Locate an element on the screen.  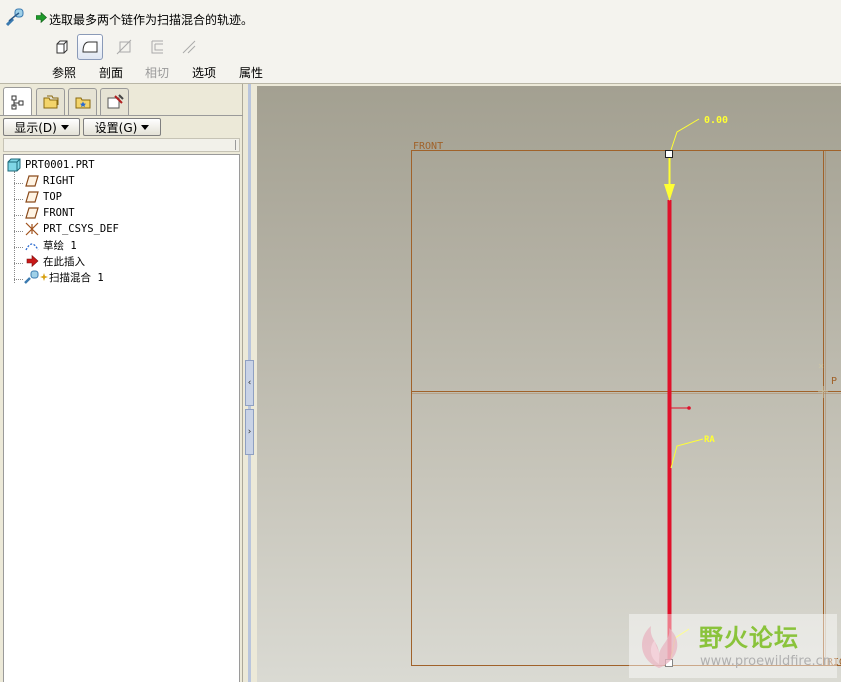
tree-item-label: PRT_CSYS_DEF is located at coordinates (81, 229).